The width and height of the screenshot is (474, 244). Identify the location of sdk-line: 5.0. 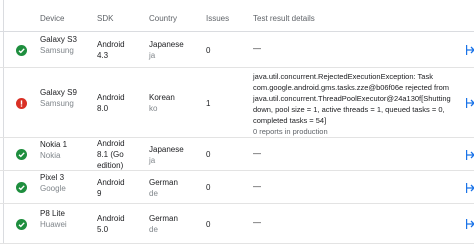
(103, 229).